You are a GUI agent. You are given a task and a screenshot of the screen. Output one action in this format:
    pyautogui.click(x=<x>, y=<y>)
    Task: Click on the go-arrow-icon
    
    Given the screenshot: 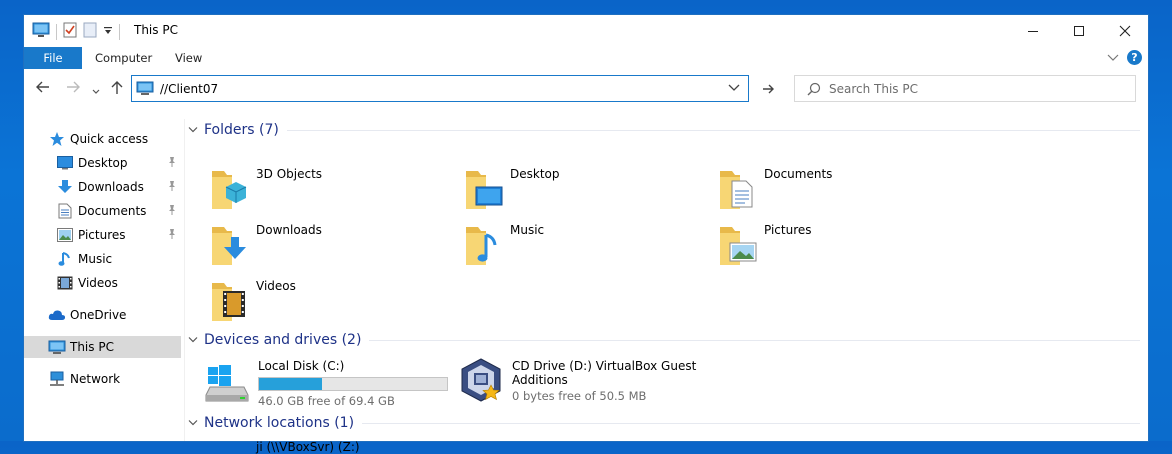 What is the action you would take?
    pyautogui.click(x=768, y=89)
    